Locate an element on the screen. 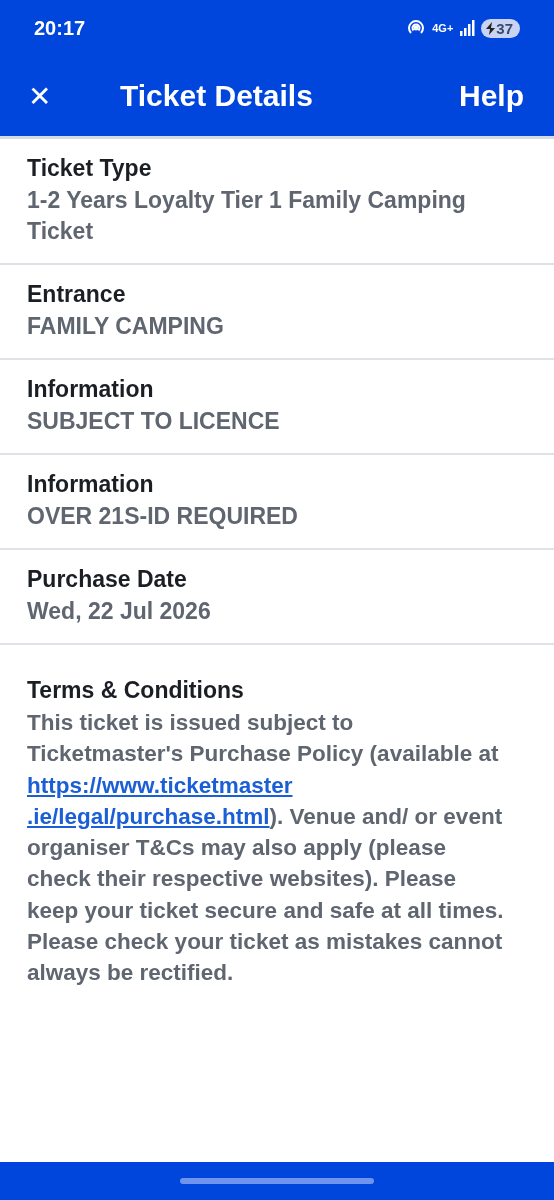  network-label: 4G+ is located at coordinates (443, 28).